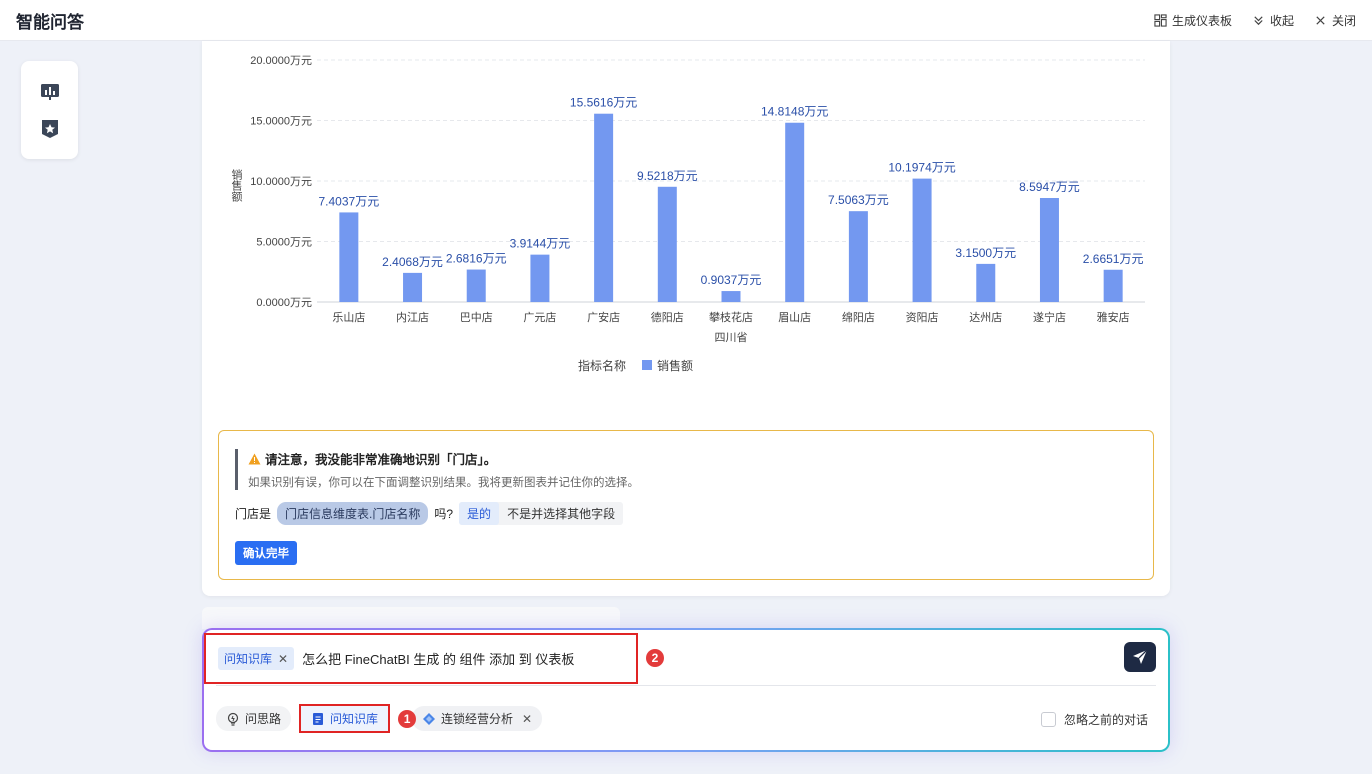  I want to click on diamond-icon, so click(429, 718).